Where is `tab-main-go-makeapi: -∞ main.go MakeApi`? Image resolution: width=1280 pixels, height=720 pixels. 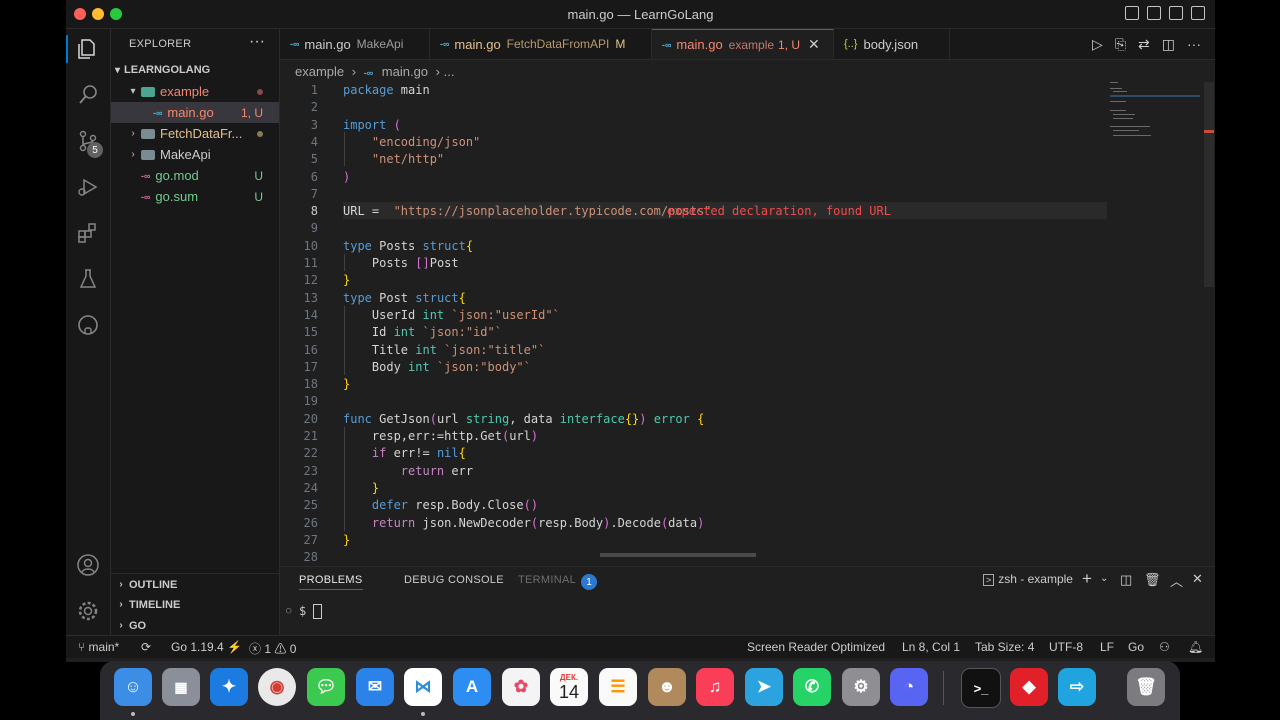
tab-main-go-makeapi: -∞ main.go MakeApi is located at coordinates (355, 44).